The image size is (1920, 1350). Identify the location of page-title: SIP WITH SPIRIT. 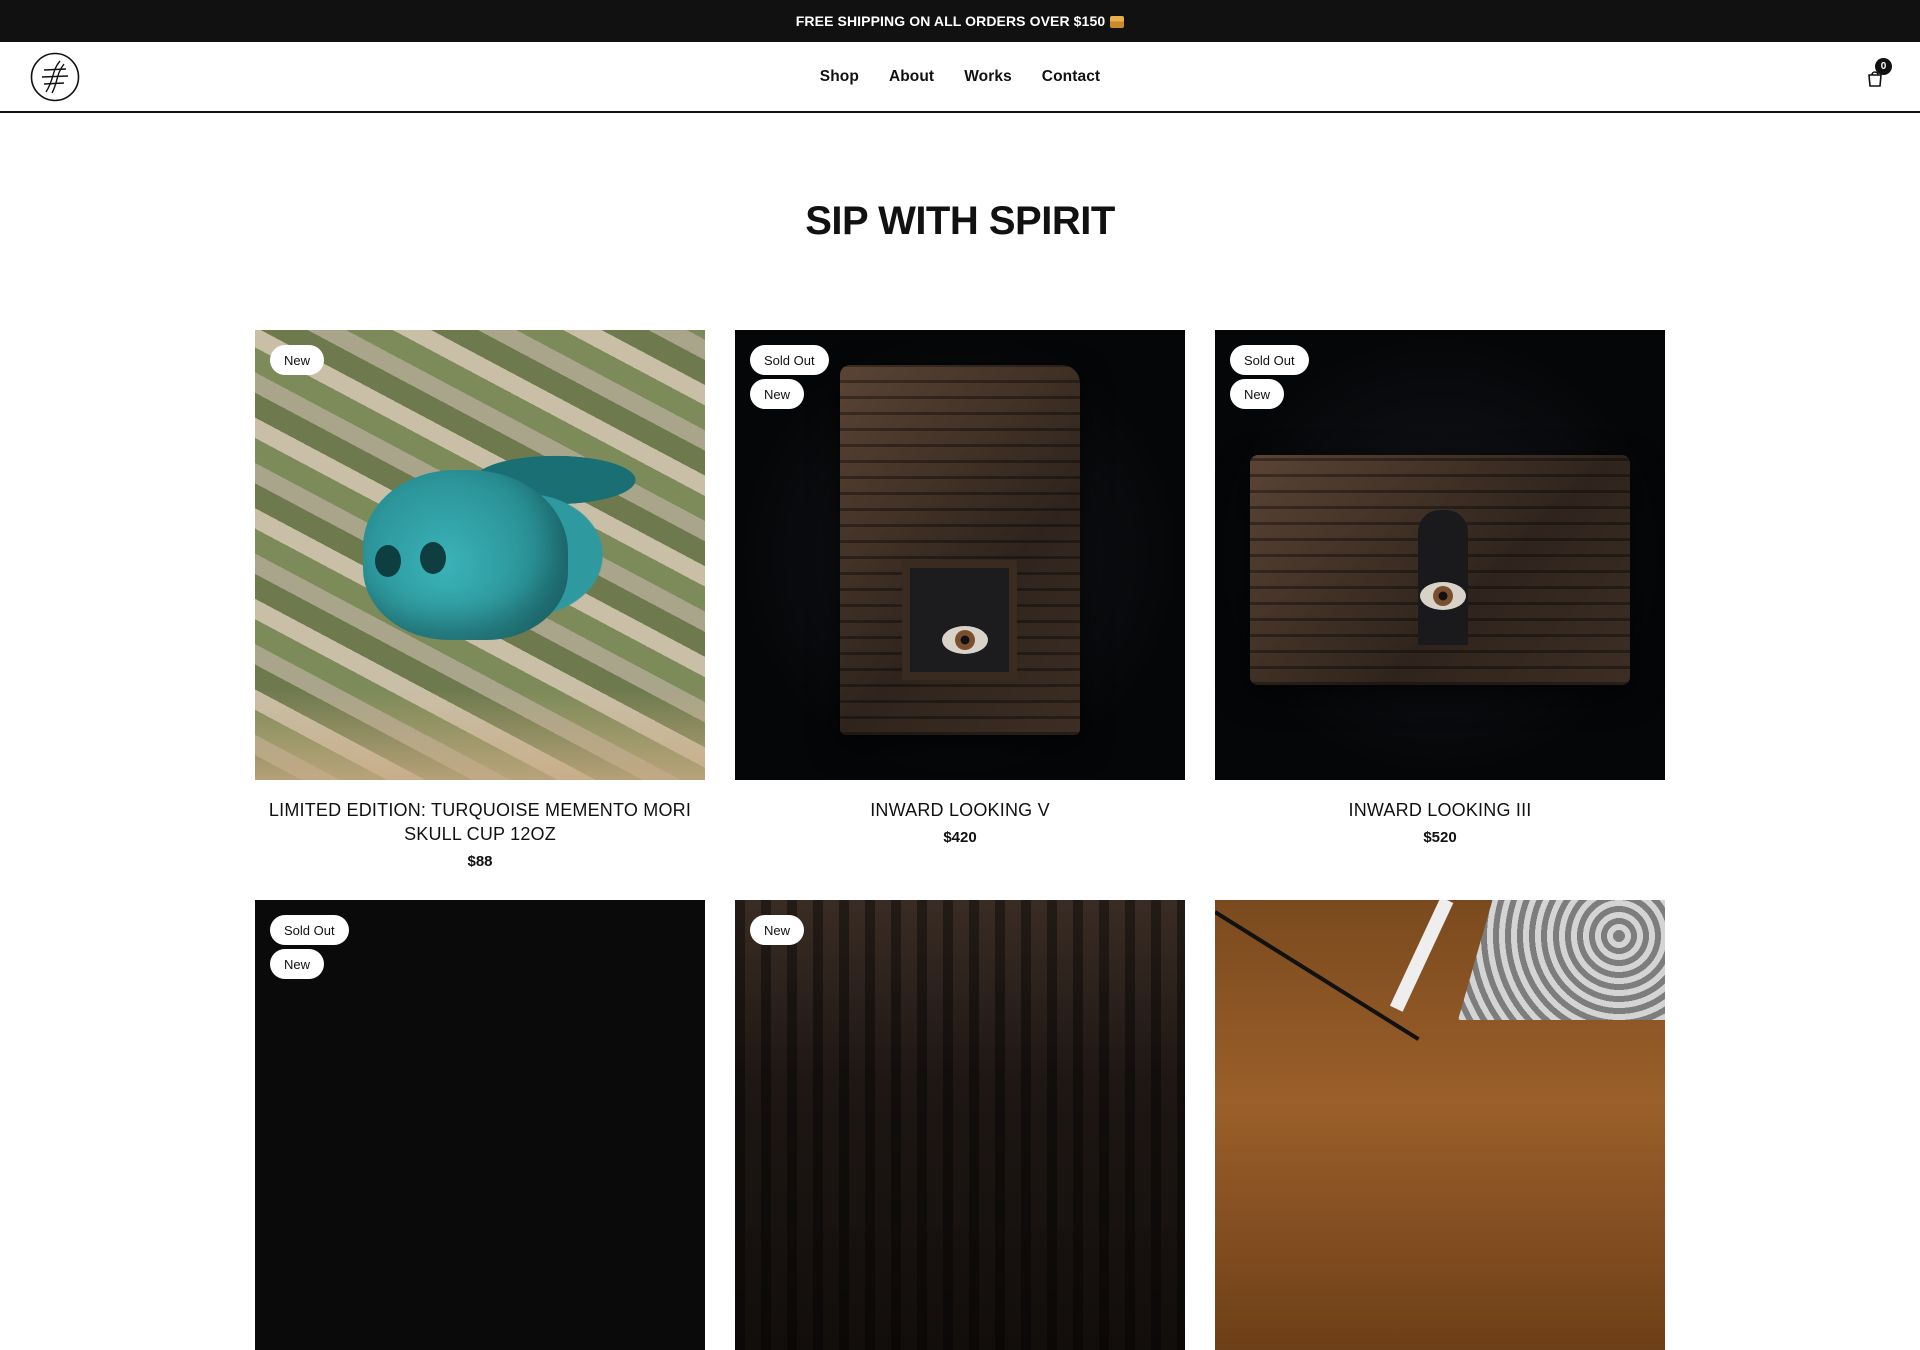
(960, 221).